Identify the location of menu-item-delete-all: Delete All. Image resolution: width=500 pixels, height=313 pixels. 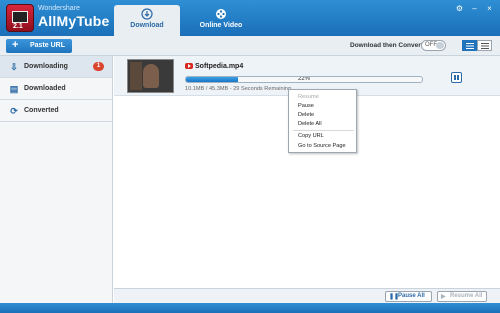
(310, 124).